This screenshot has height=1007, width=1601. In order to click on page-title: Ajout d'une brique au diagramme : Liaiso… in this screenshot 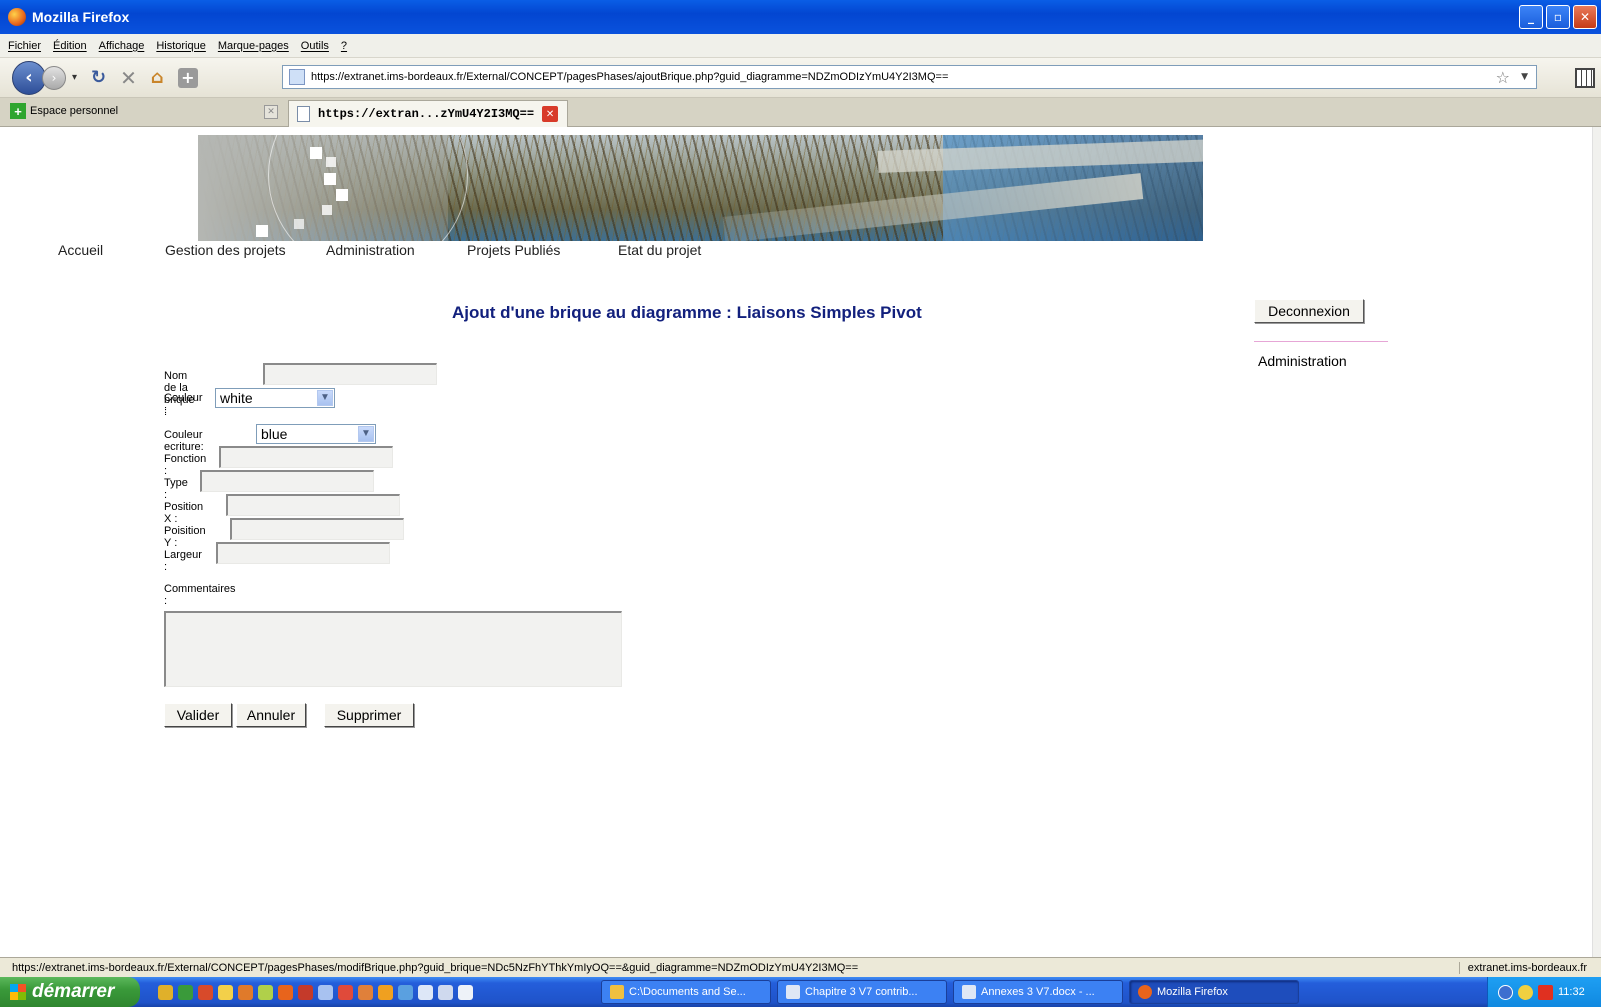, I will do `click(687, 312)`.